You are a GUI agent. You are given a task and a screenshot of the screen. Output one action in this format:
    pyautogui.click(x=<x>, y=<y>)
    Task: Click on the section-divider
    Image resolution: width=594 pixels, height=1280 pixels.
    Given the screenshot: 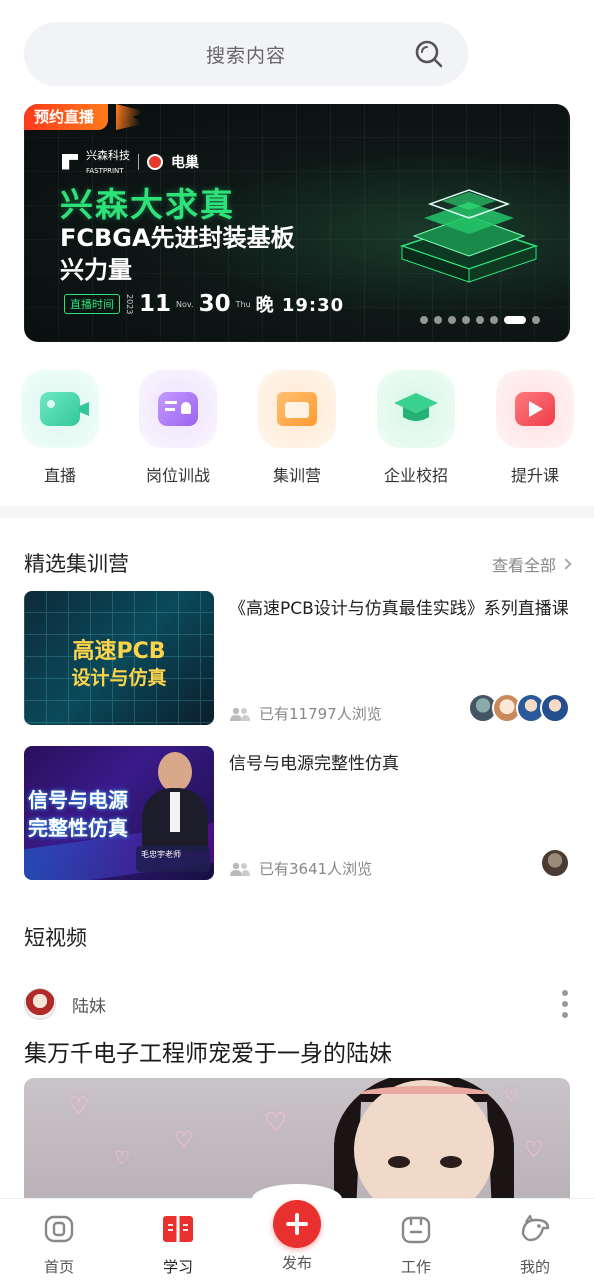 What is the action you would take?
    pyautogui.click(x=297, y=512)
    